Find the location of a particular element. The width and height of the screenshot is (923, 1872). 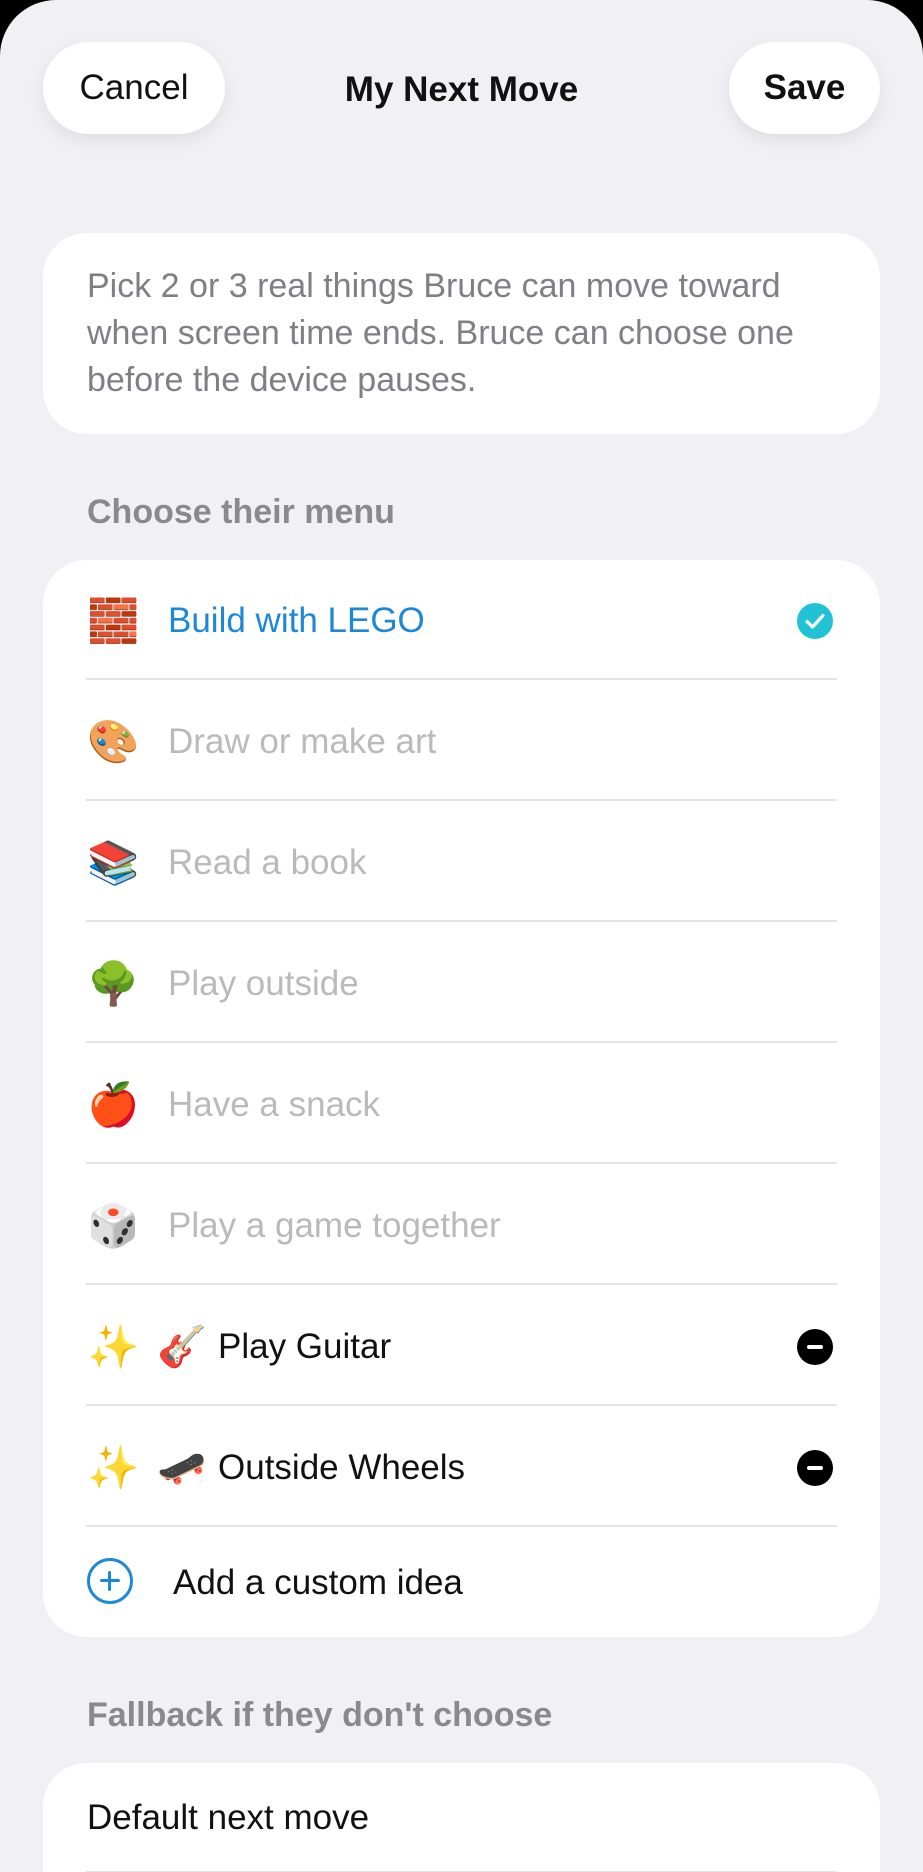

menu-item-label: Draw or make art is located at coordinates (302, 741).